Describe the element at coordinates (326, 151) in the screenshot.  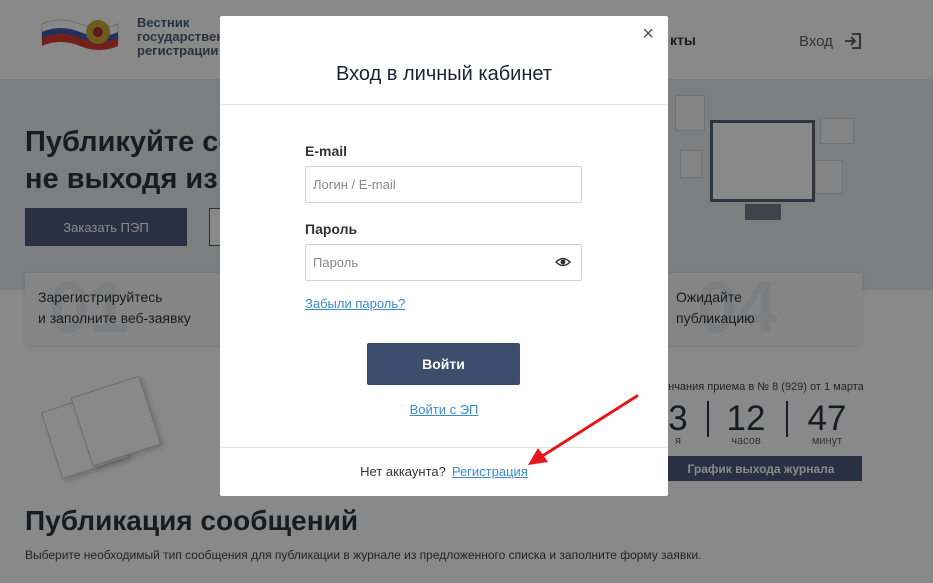
I see `email-label: E-mail` at that location.